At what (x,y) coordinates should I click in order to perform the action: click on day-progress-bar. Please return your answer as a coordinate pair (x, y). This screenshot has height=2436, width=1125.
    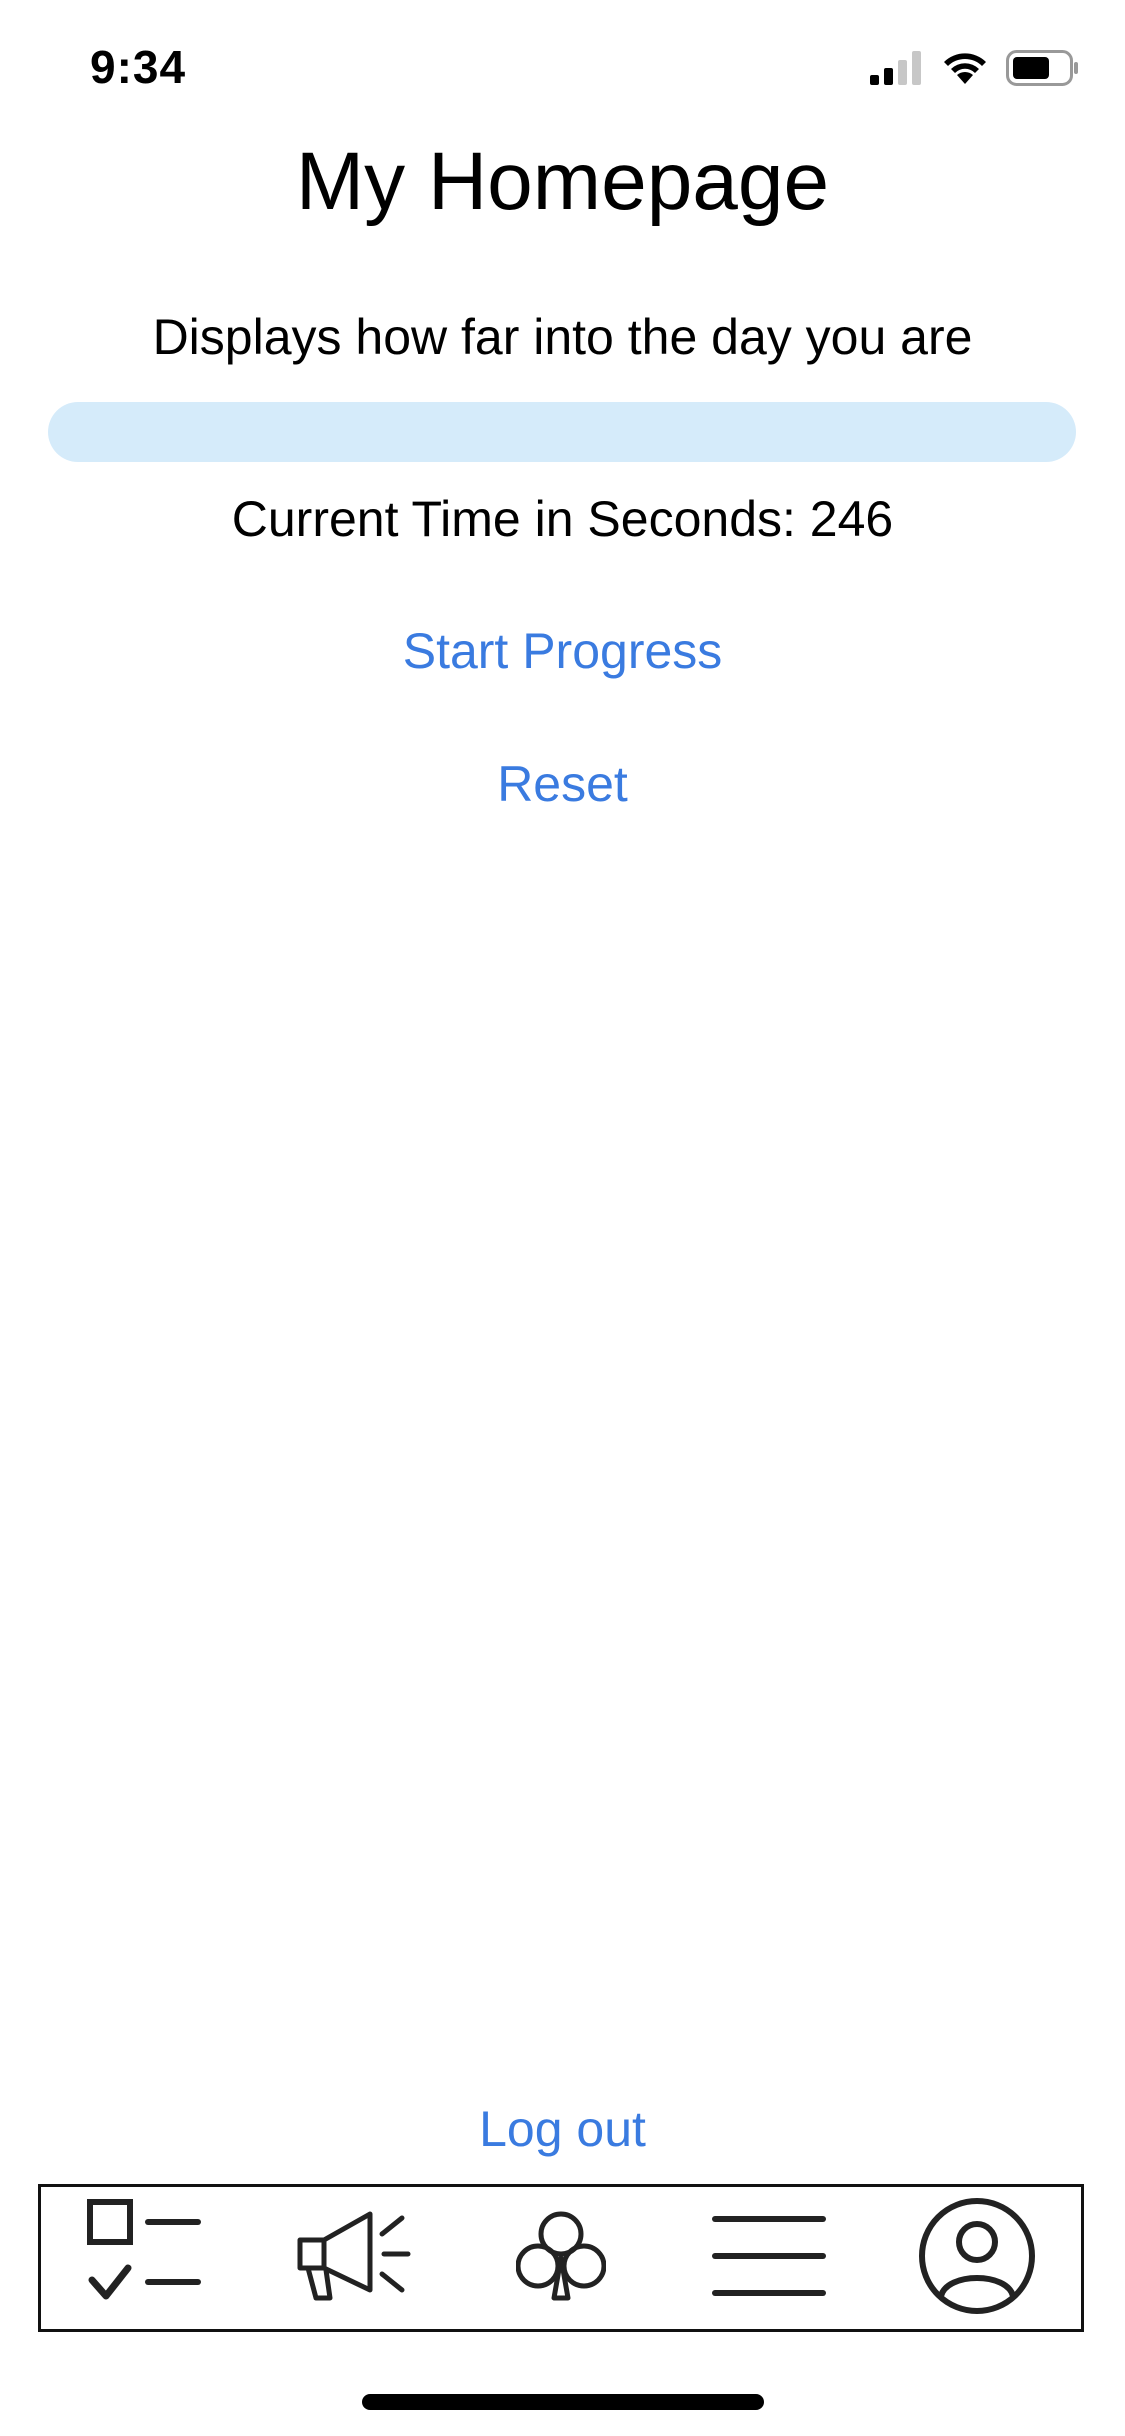
    Looking at the image, I should click on (562, 432).